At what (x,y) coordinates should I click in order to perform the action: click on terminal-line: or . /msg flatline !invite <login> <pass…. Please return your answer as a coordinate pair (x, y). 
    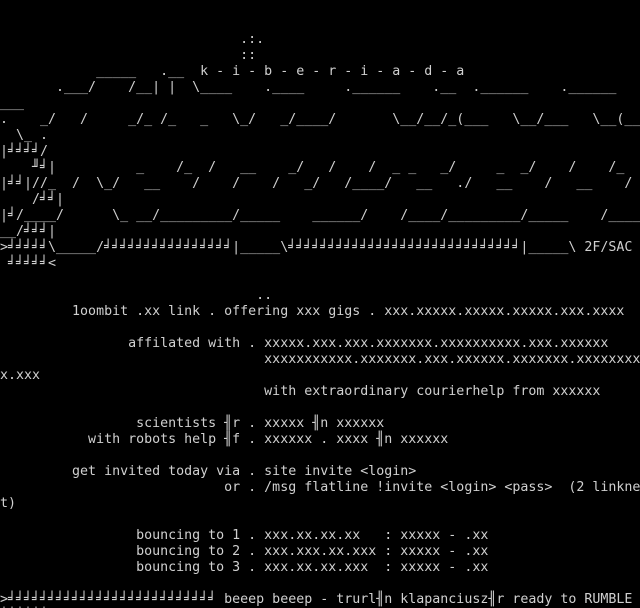
    Looking at the image, I should click on (320, 487).